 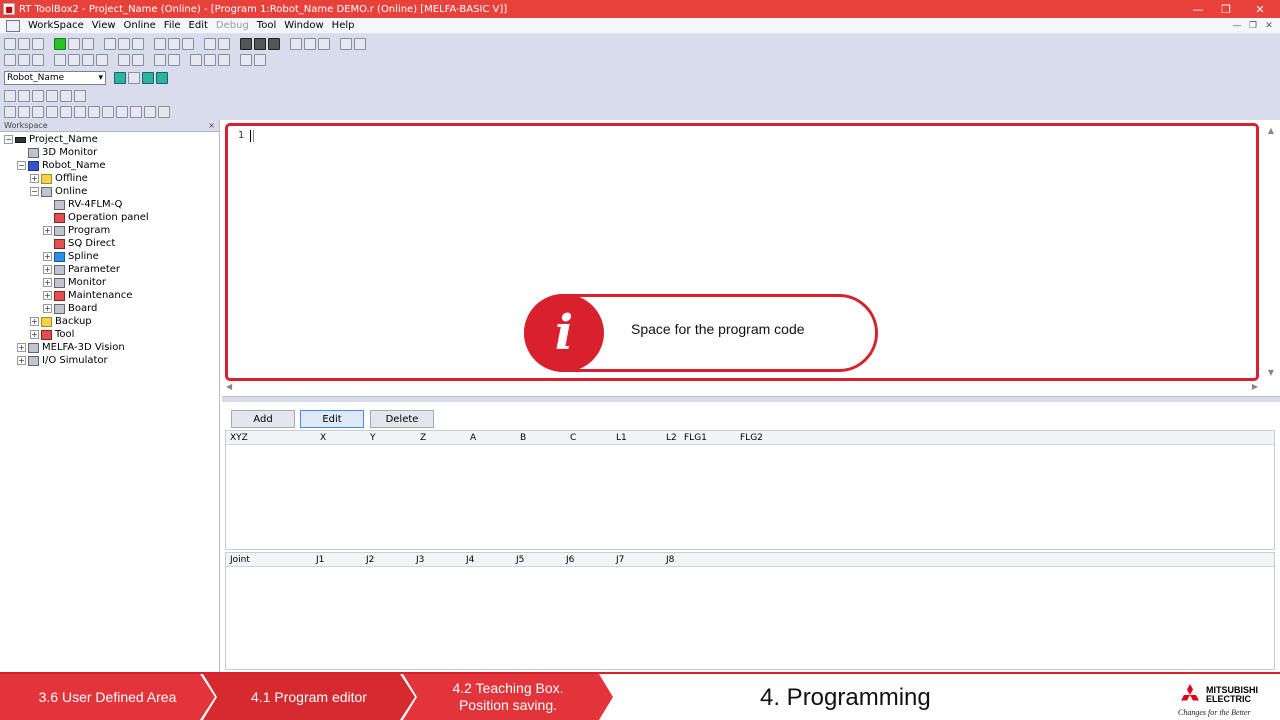 What do you see at coordinates (62, 360) in the screenshot?
I see `tree-item-io-simulator: + I/O Simulator` at bounding box center [62, 360].